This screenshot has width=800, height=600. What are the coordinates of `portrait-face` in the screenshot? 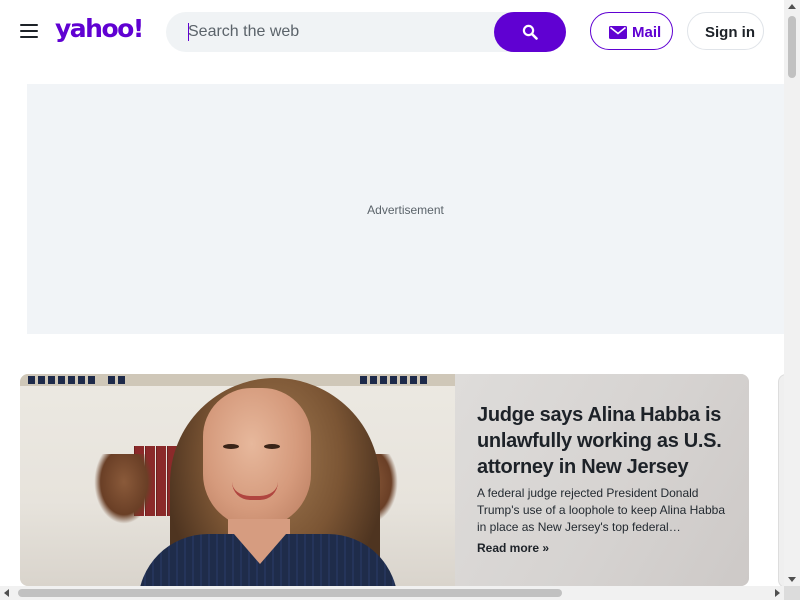 It's located at (257, 458).